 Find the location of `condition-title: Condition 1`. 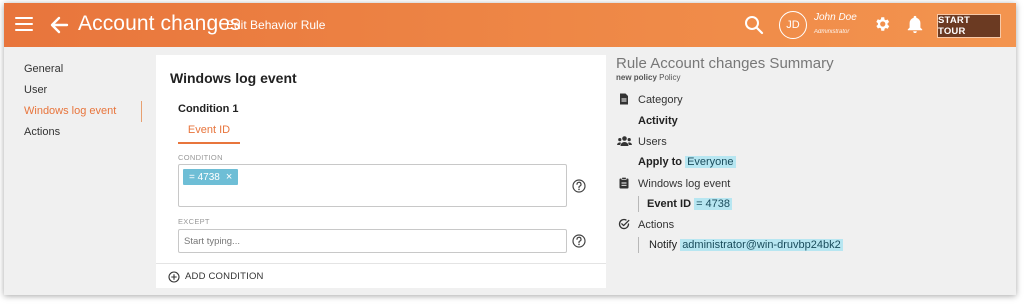

condition-title: Condition 1 is located at coordinates (208, 109).